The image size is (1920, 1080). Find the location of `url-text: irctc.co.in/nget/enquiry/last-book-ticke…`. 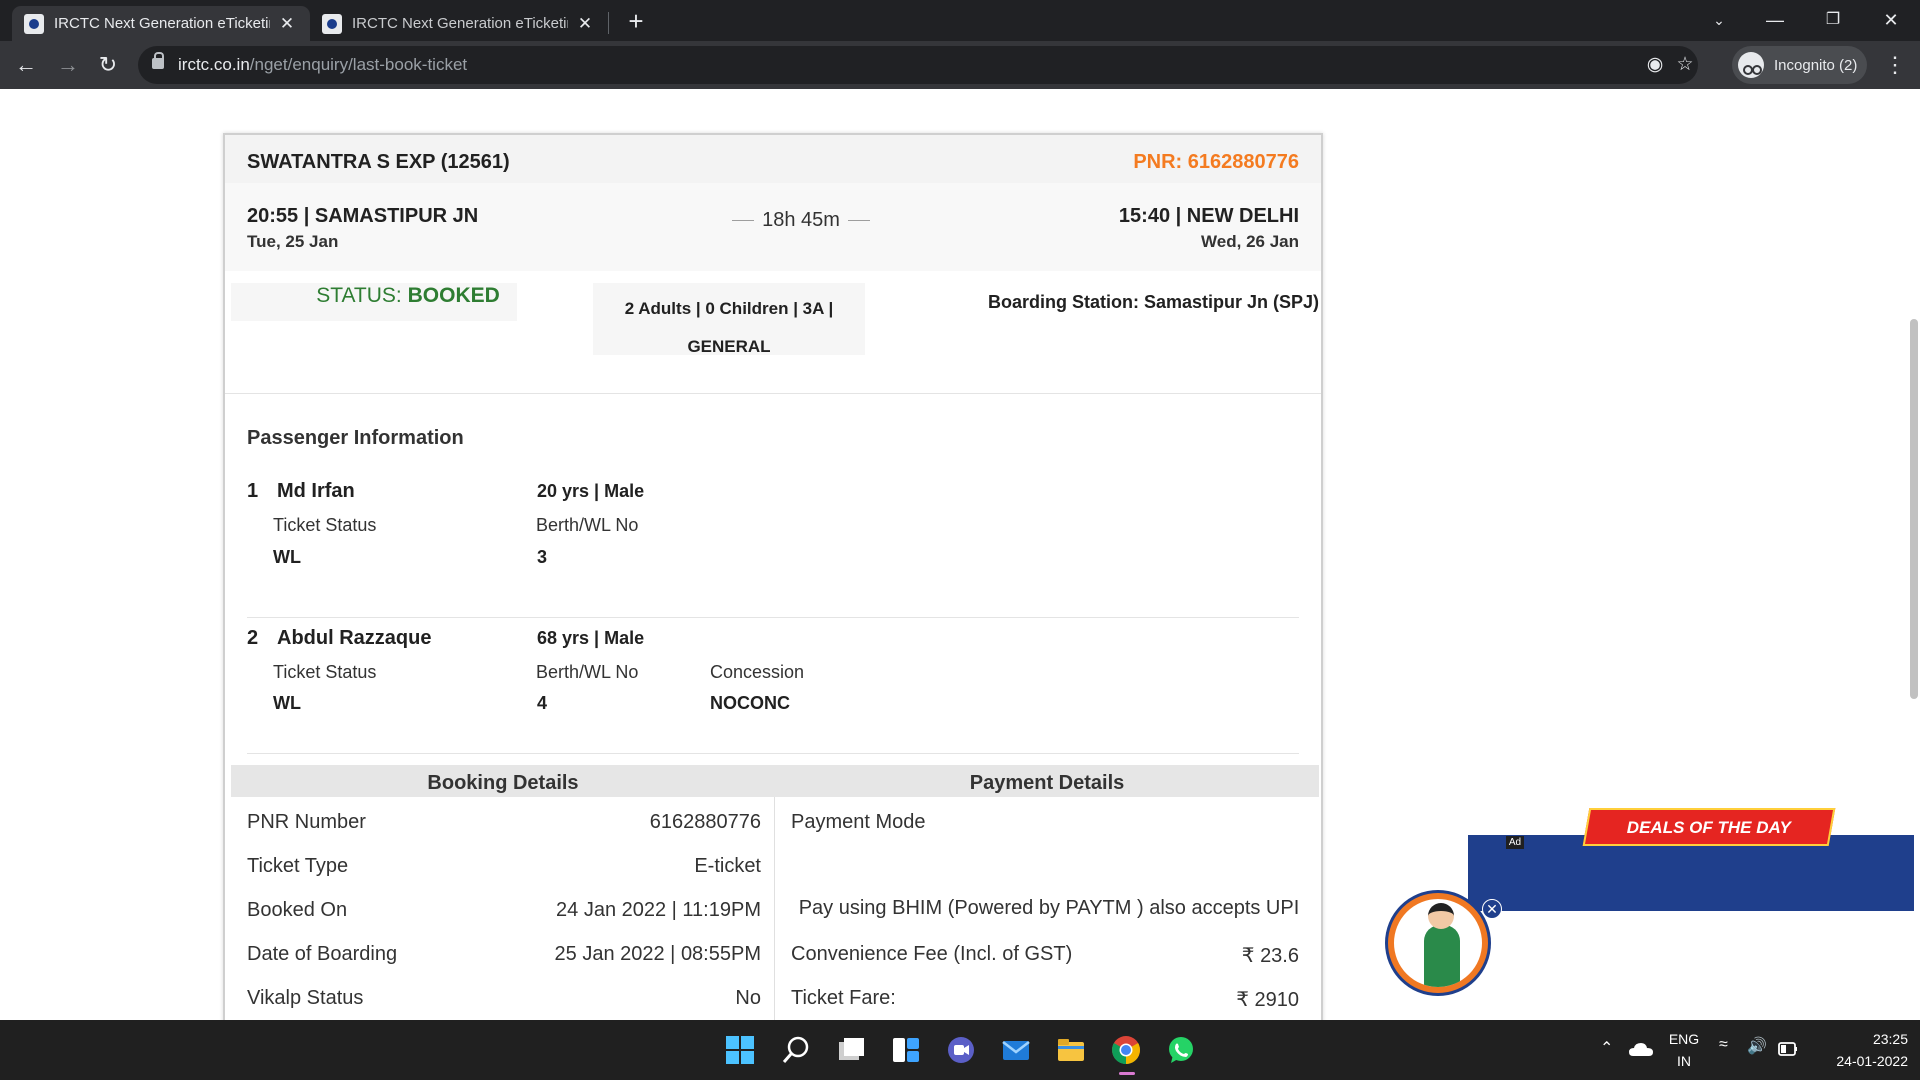

url-text: irctc.co.in/nget/enquiry/last-book-ticke… is located at coordinates (322, 65).